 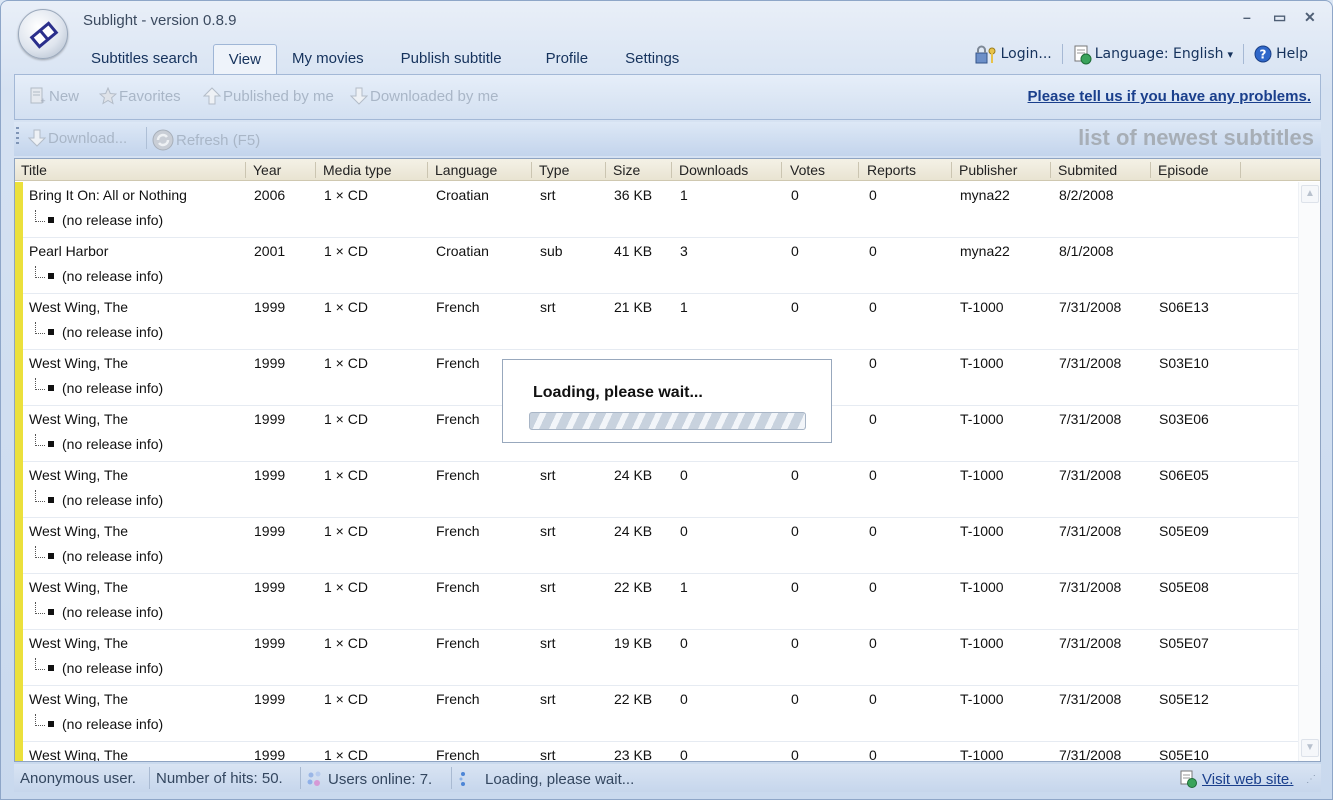 What do you see at coordinates (244, 59) in the screenshot?
I see `tab-view: View` at bounding box center [244, 59].